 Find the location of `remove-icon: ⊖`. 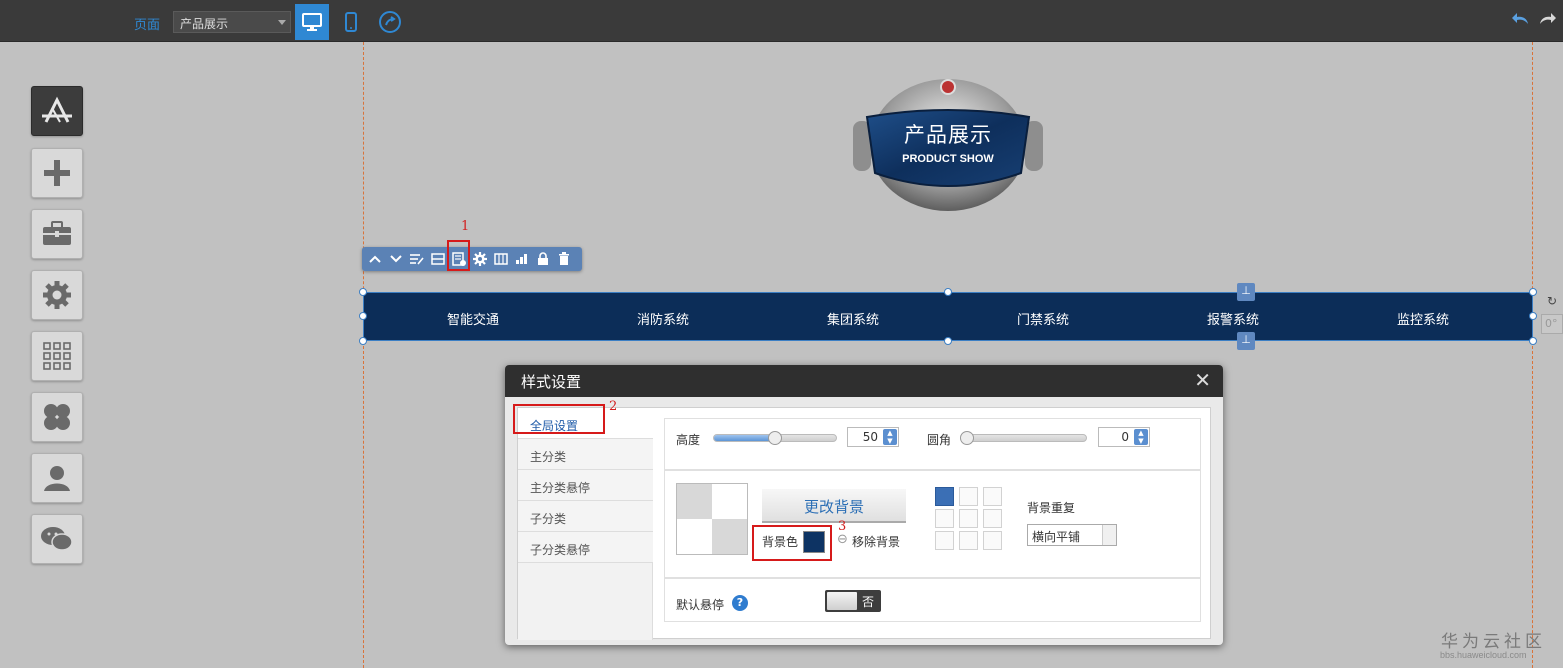

remove-icon: ⊖ is located at coordinates (842, 539).